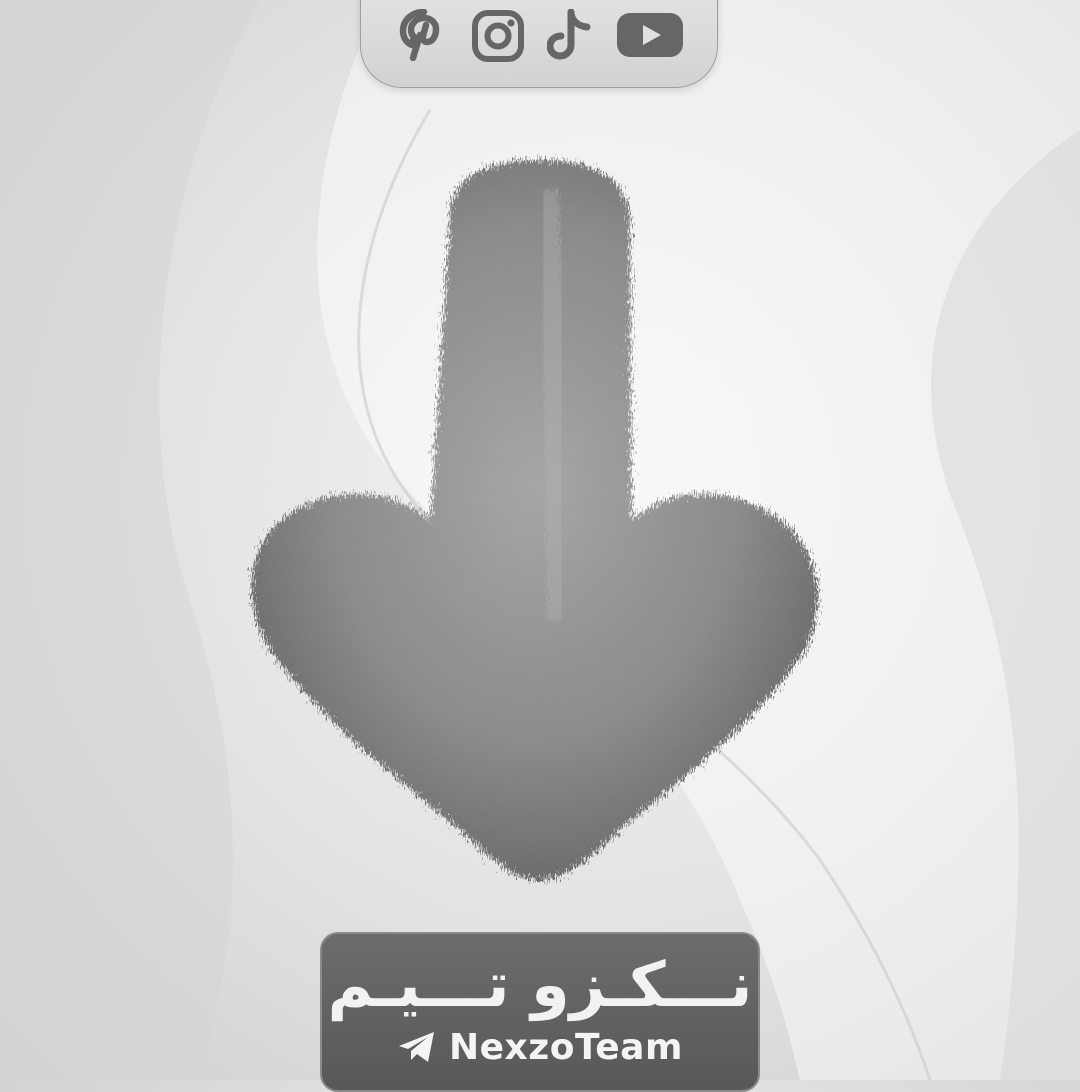 Image resolution: width=1080 pixels, height=1092 pixels. What do you see at coordinates (566, 1047) in the screenshot?
I see `brand-latin-name: NexzoTeam` at bounding box center [566, 1047].